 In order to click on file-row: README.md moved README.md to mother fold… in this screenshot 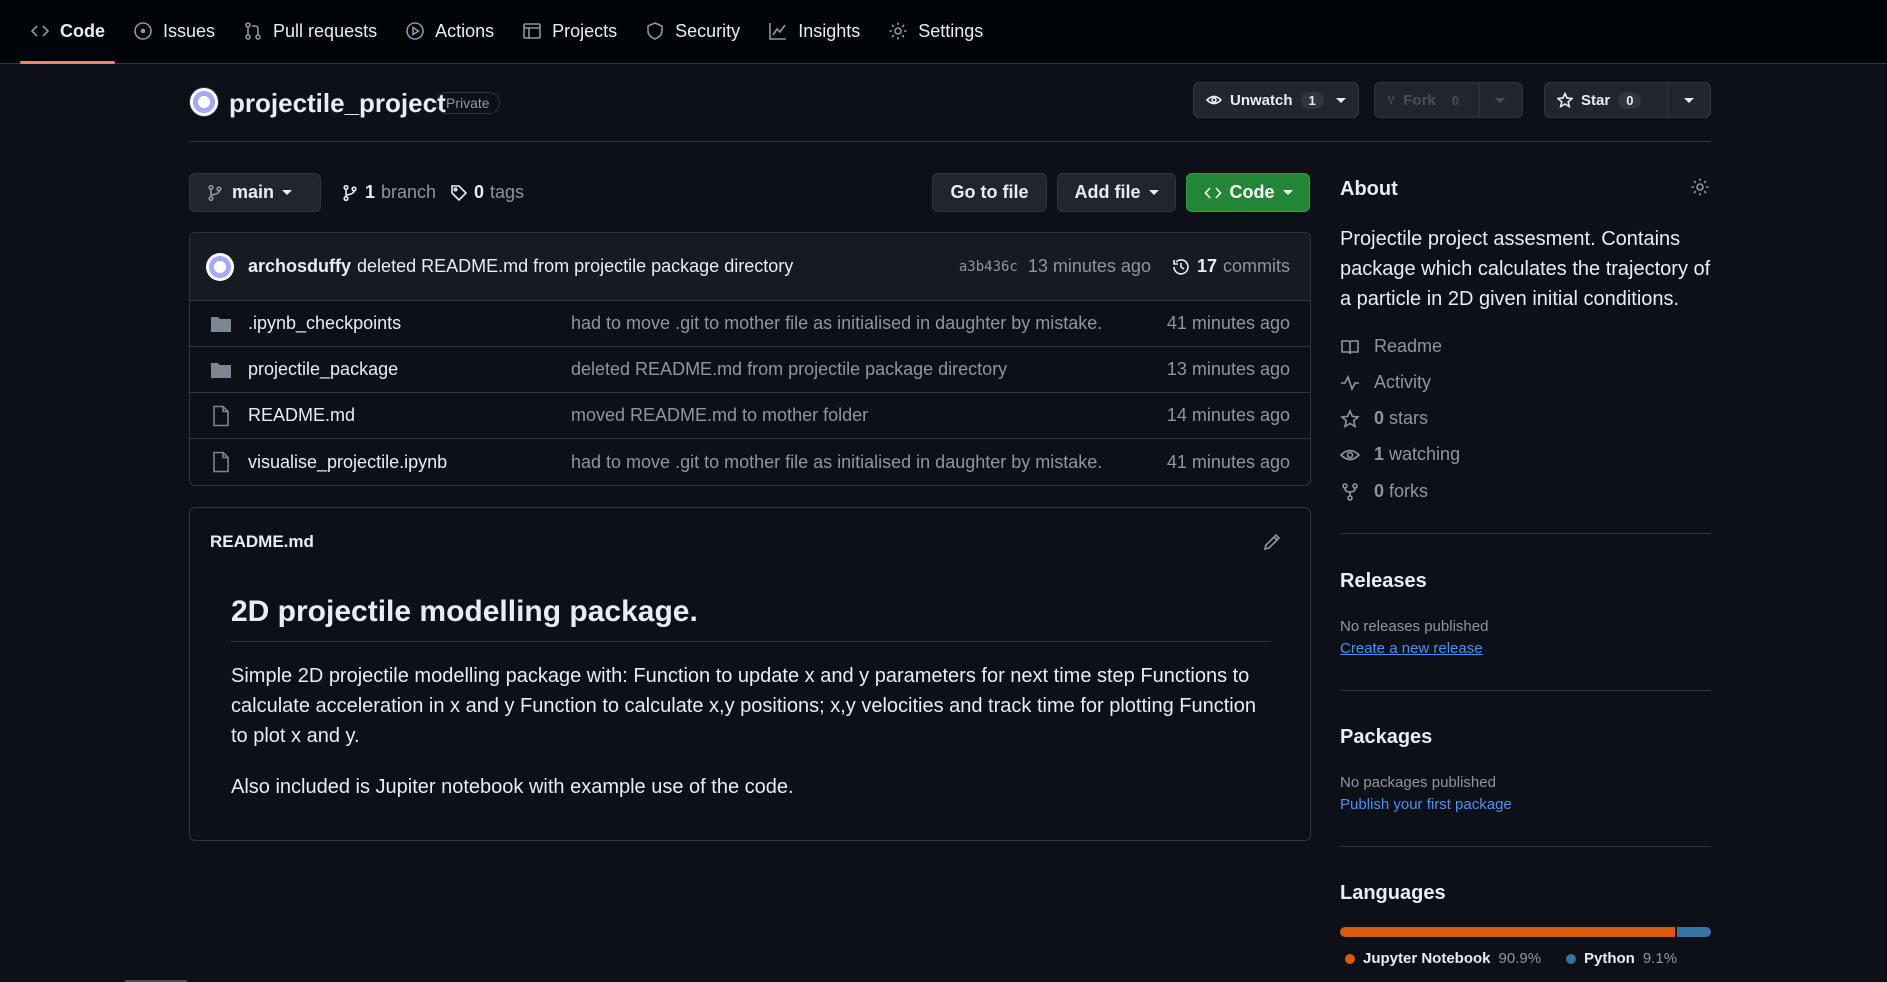, I will do `click(750, 416)`.